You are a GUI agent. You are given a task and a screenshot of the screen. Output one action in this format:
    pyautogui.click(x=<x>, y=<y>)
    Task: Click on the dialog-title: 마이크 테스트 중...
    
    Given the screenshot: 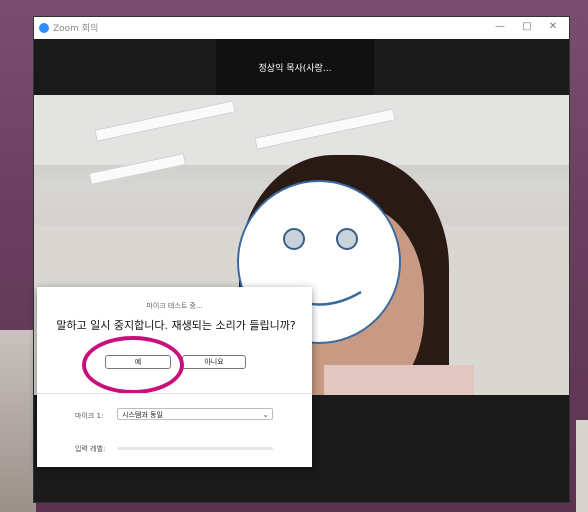 What is the action you would take?
    pyautogui.click(x=174, y=306)
    